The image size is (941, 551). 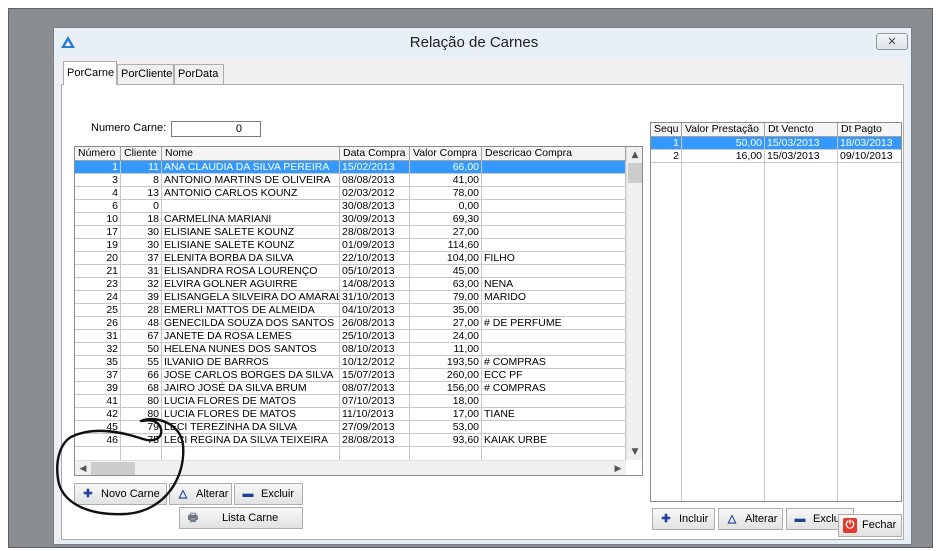 What do you see at coordinates (446, 167) in the screenshot?
I see `cell-valor: 66,00` at bounding box center [446, 167].